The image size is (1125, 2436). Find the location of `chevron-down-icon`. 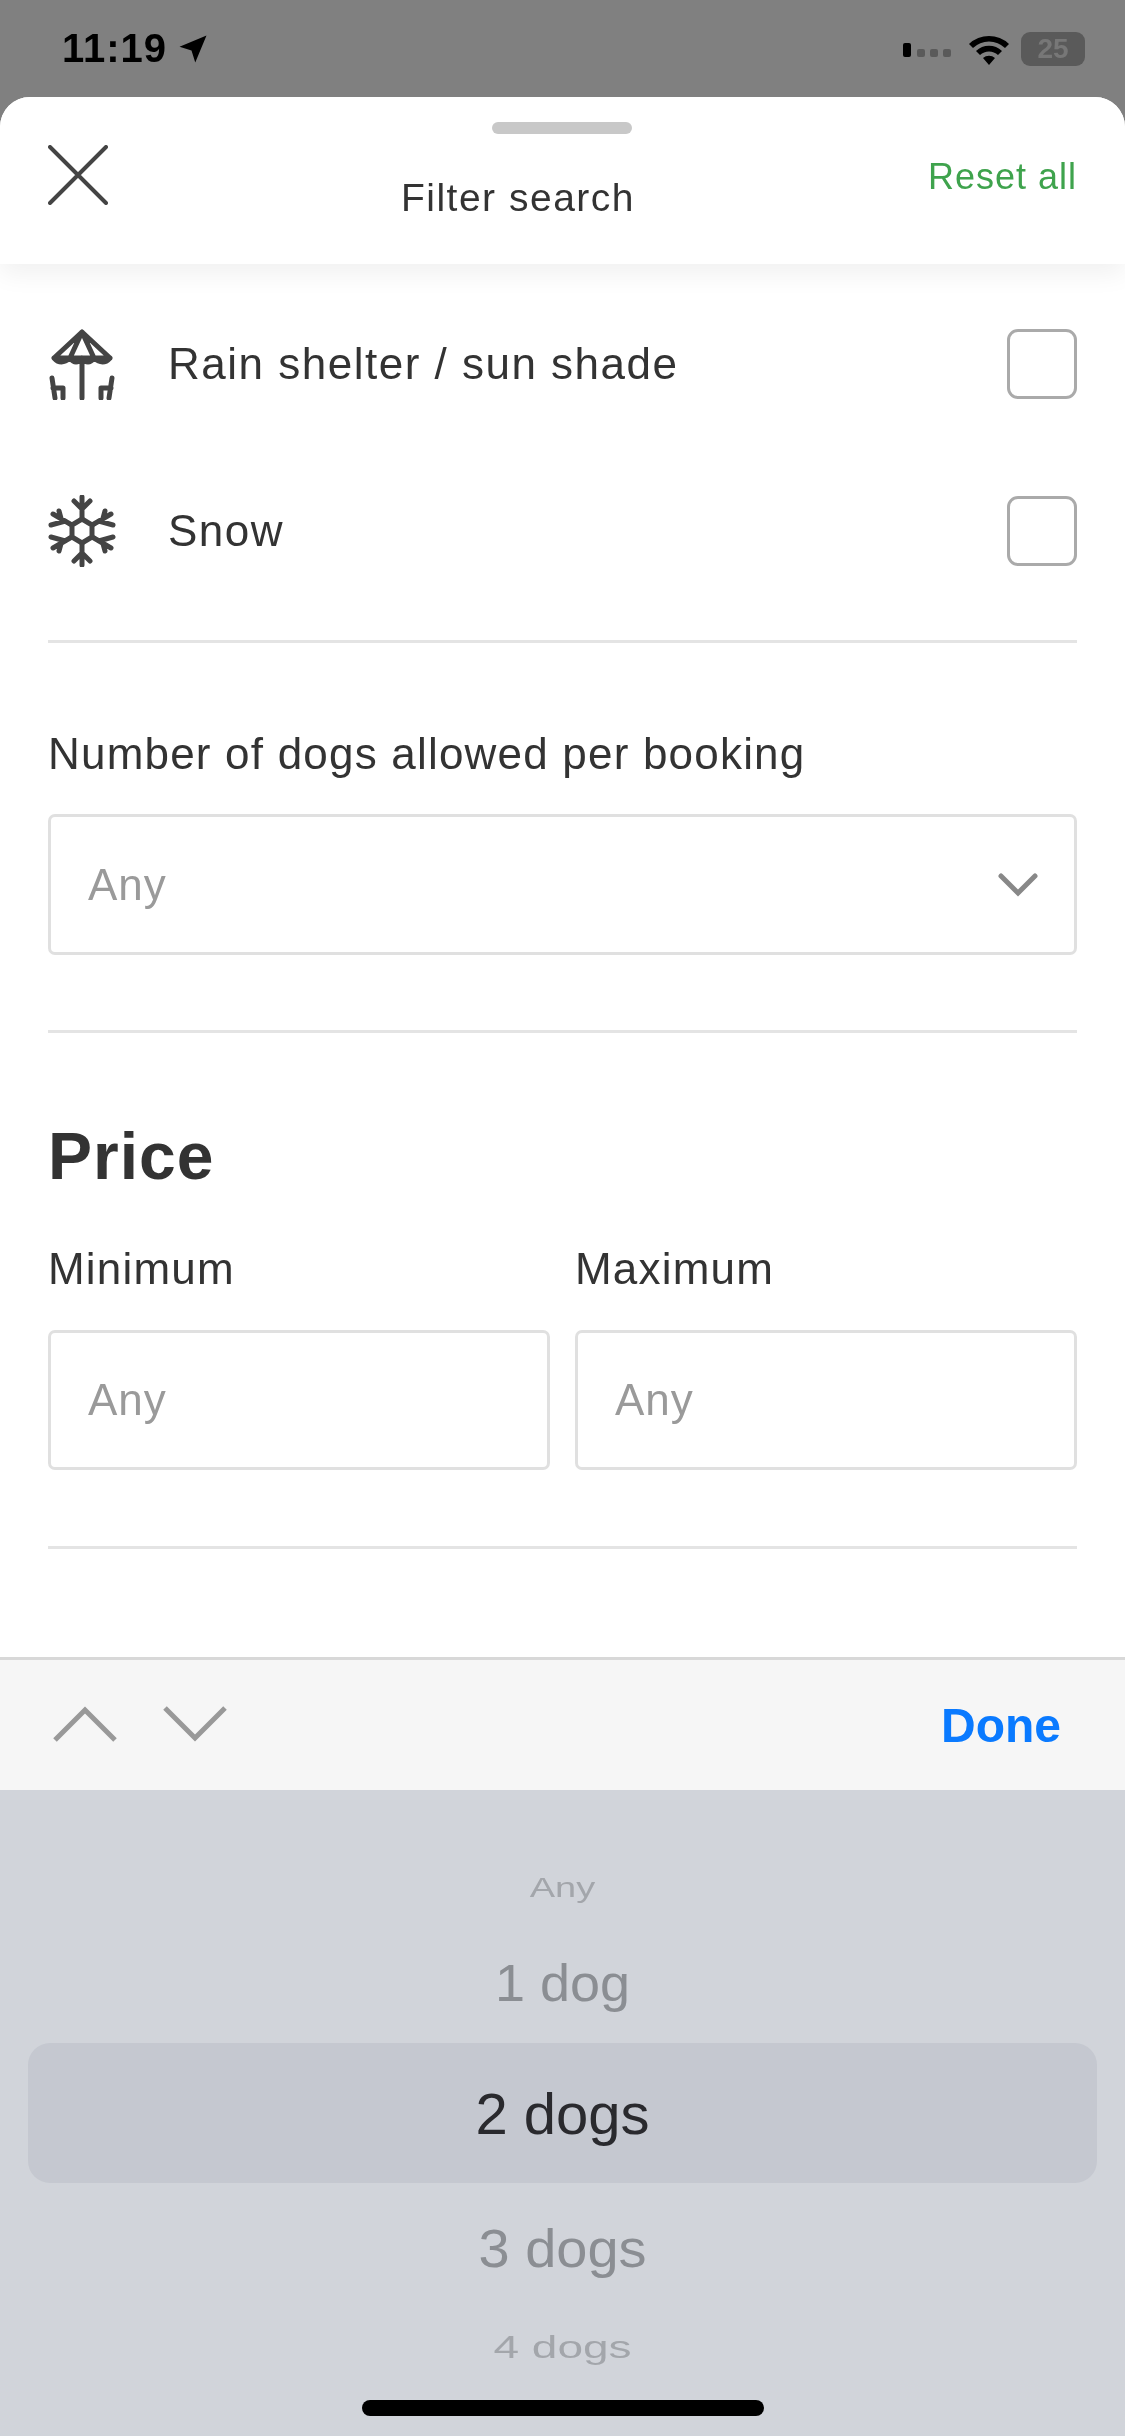

chevron-down-icon is located at coordinates (1018, 884).